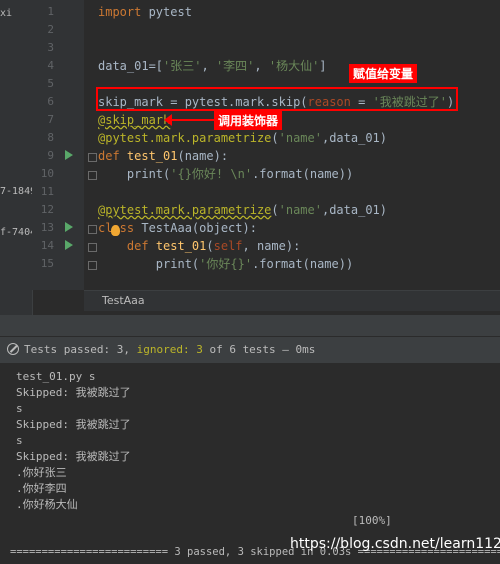 This screenshot has height=564, width=500. What do you see at coordinates (6, 13) in the screenshot?
I see `project-fragment: xi` at bounding box center [6, 13].